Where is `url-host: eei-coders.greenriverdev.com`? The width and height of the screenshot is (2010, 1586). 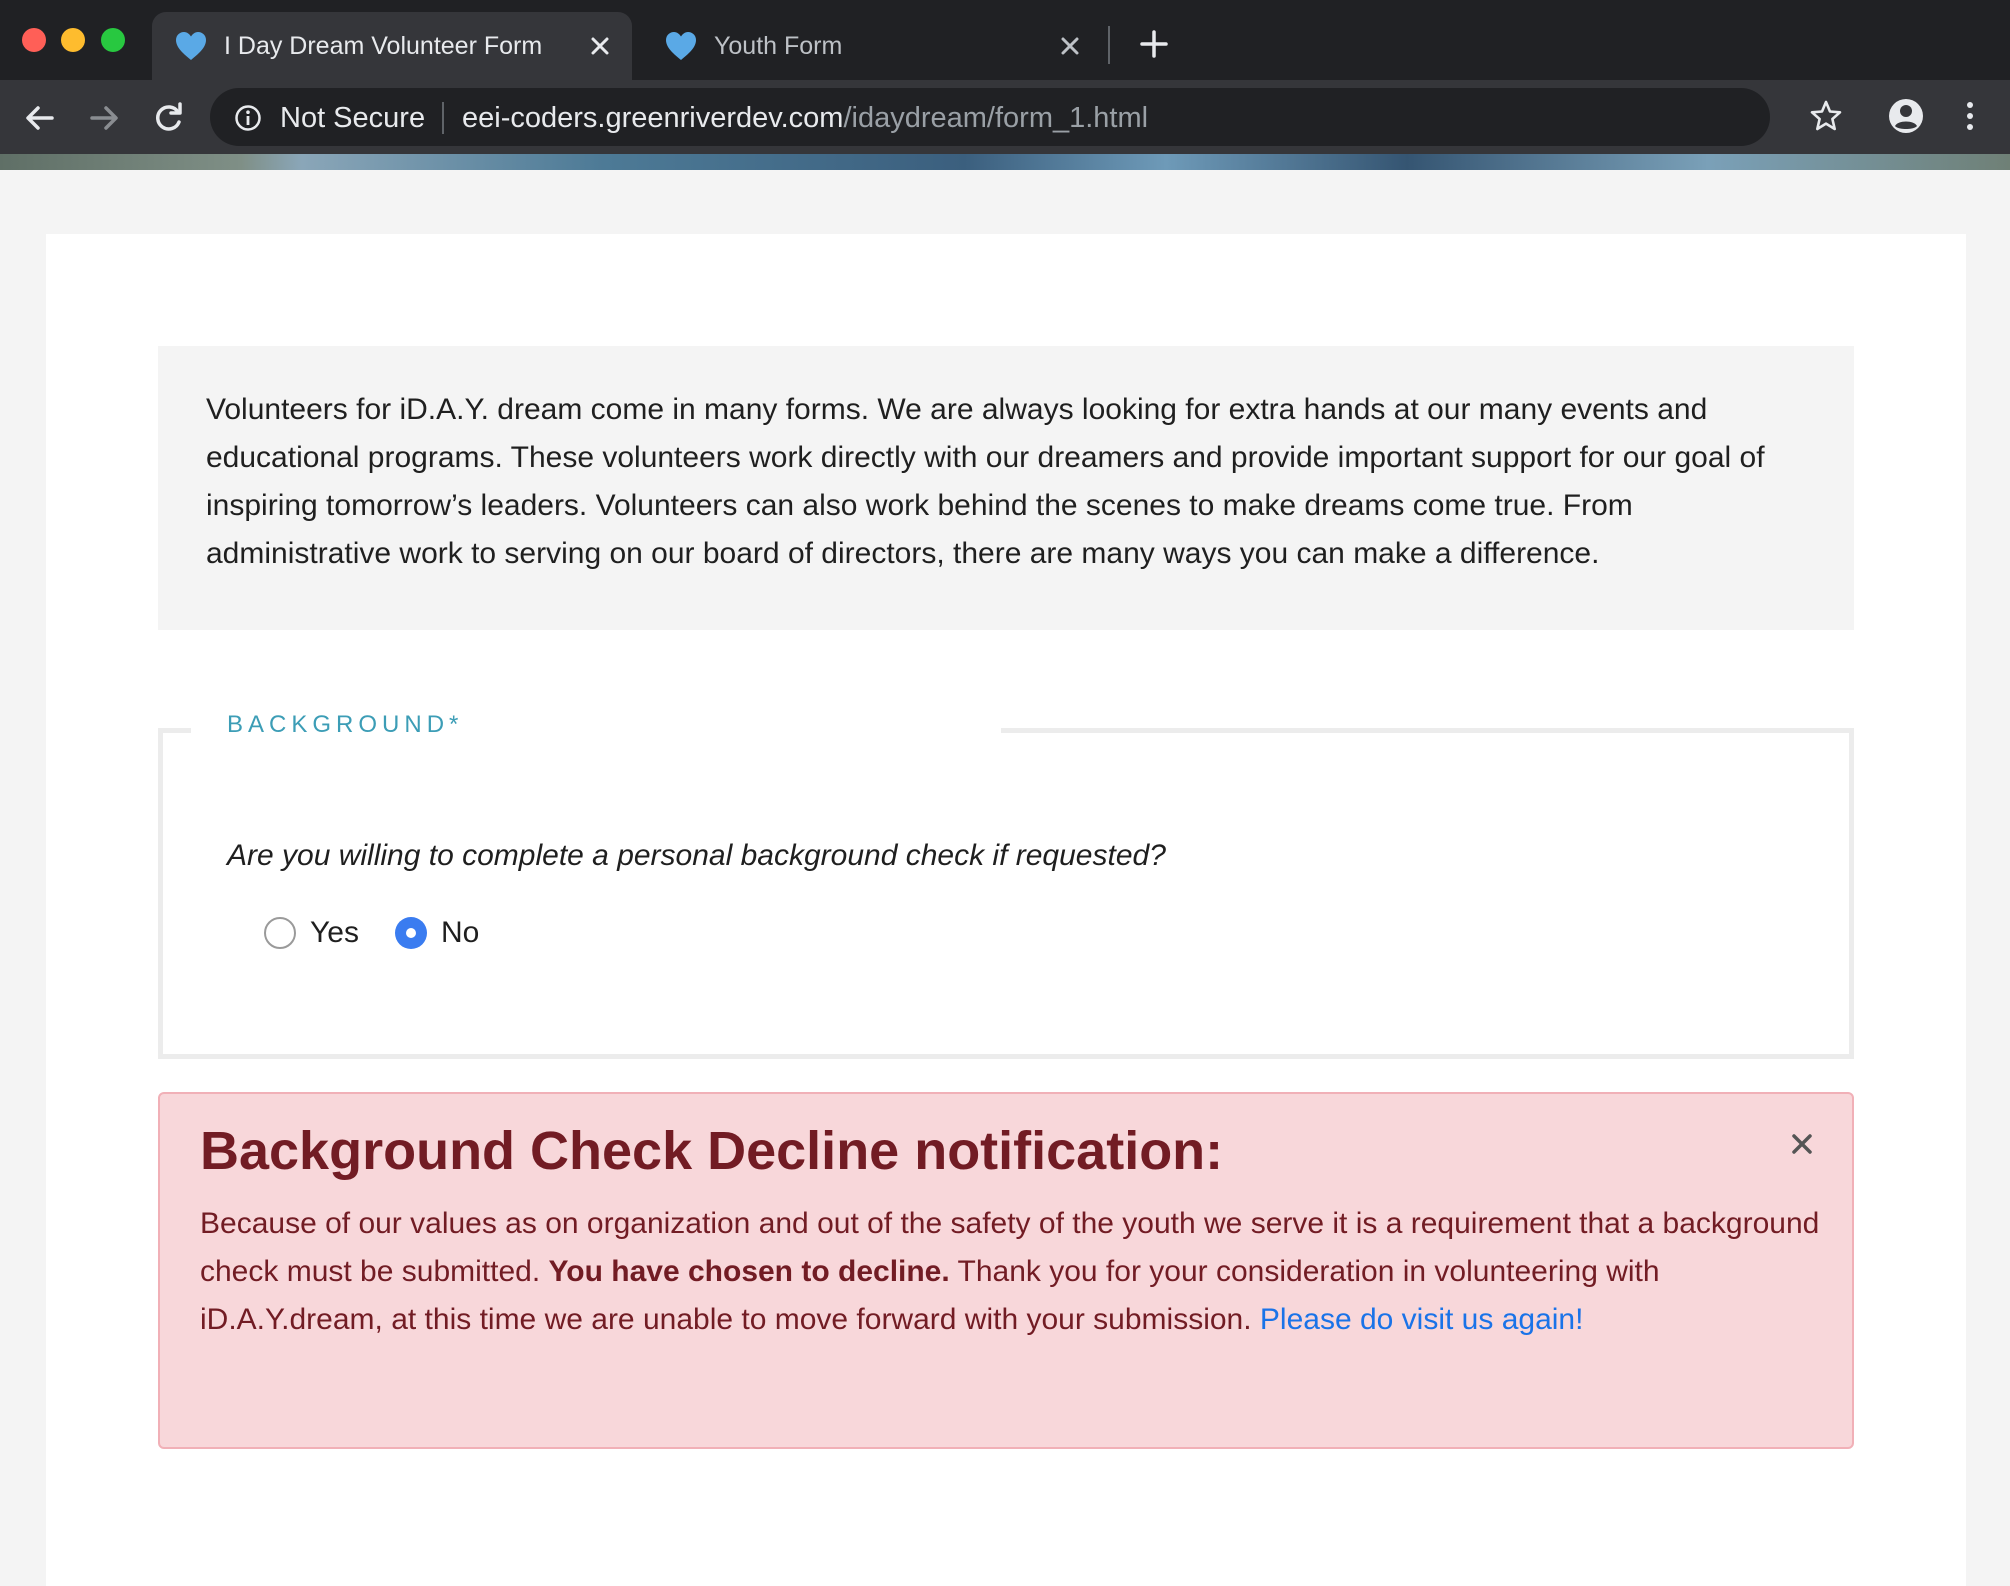 url-host: eei-coders.greenriverdev.com is located at coordinates (653, 118).